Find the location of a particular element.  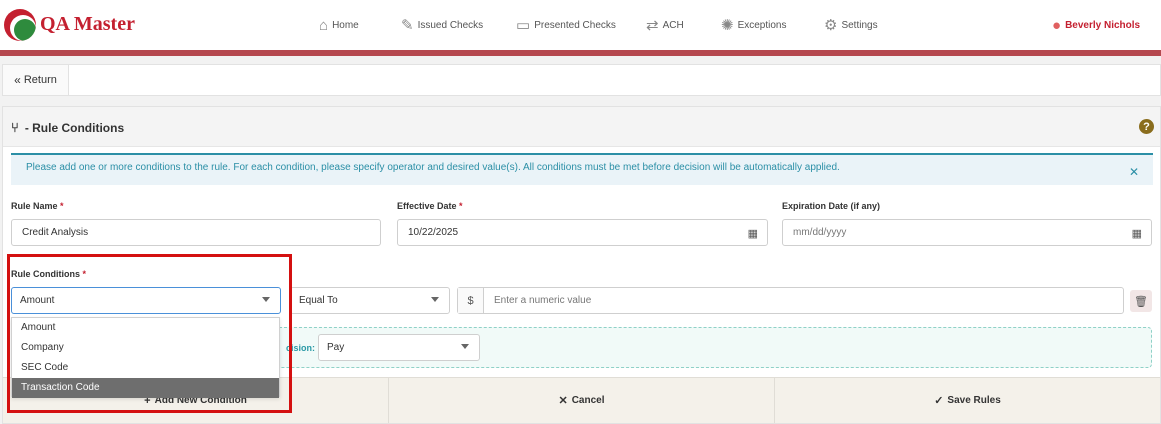

panel-title: ⑂ - Rule Conditions is located at coordinates (67, 127).